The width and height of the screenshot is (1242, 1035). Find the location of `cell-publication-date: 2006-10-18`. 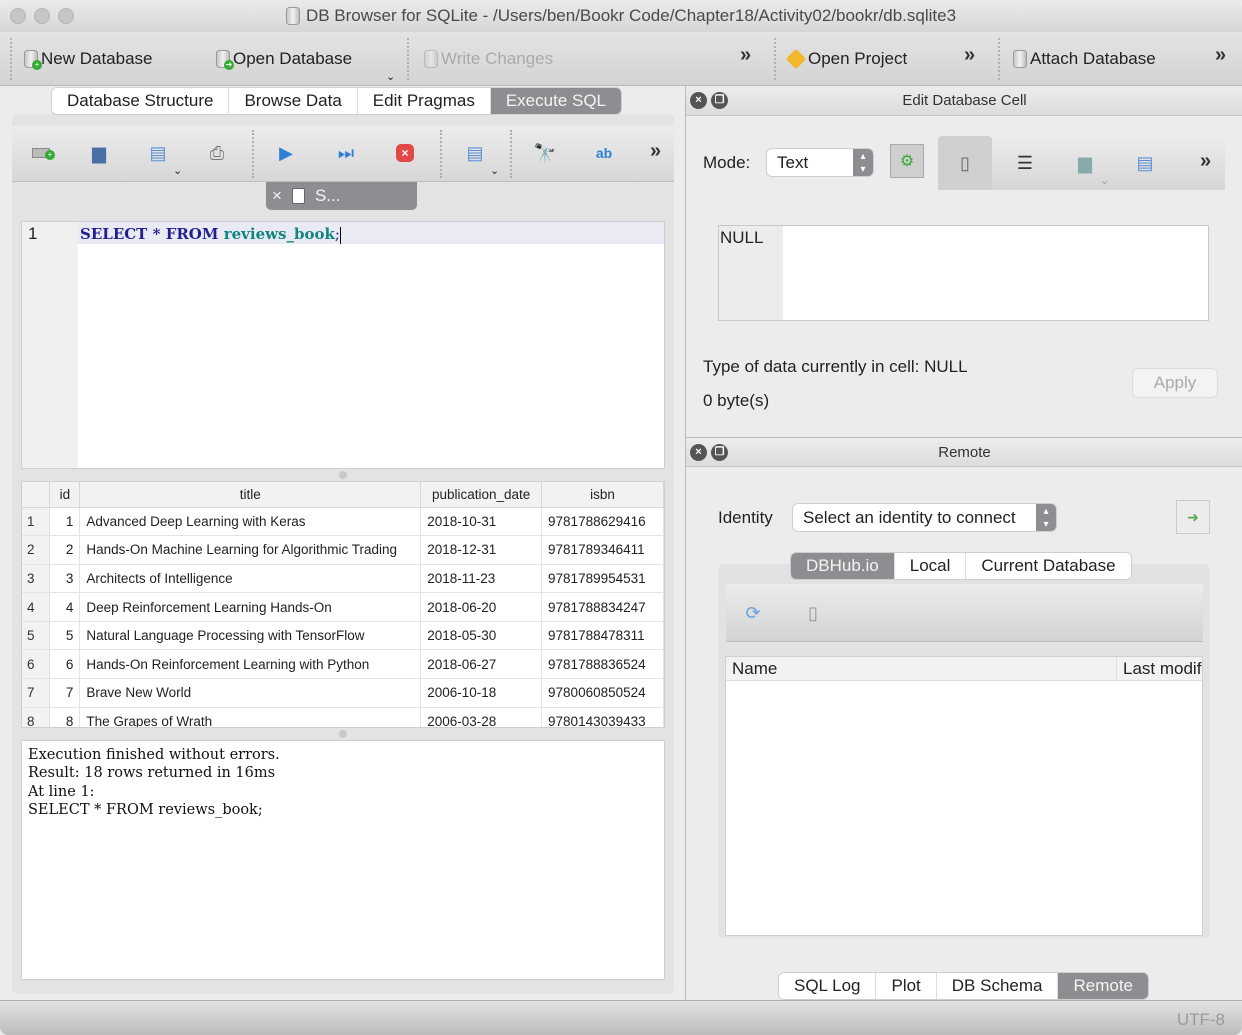

cell-publication-date: 2006-10-18 is located at coordinates (481, 693).